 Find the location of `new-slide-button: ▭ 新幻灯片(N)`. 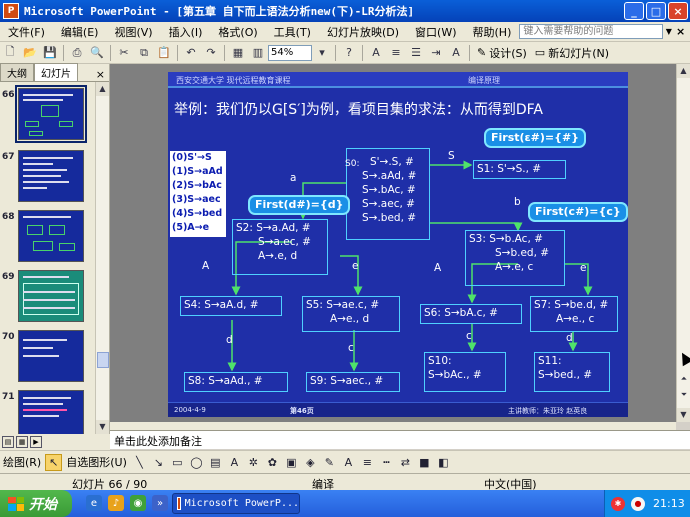

new-slide-button: ▭ 新幻灯片(N) is located at coordinates (572, 53).